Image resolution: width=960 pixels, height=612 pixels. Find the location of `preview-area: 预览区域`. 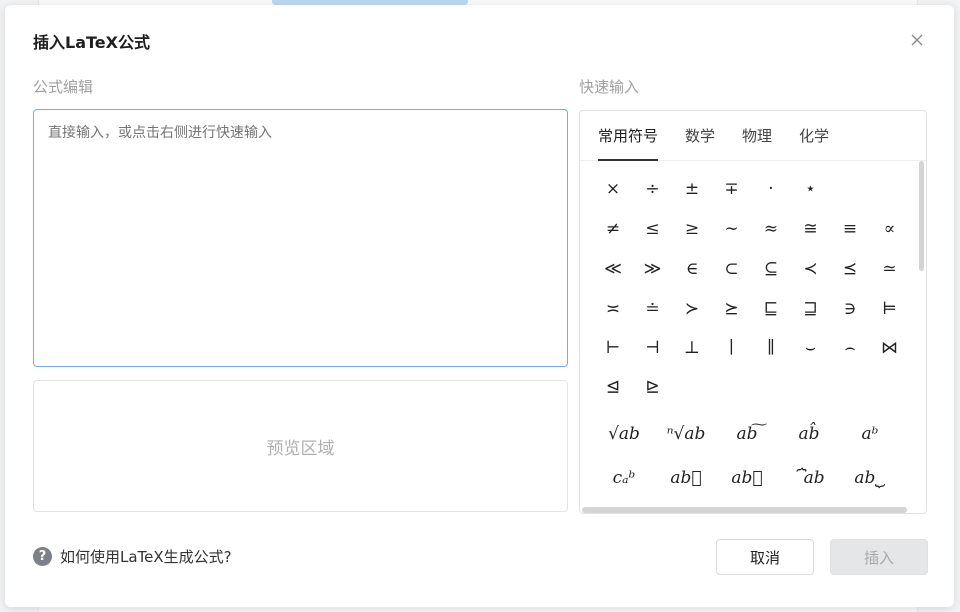

preview-area: 预览区域 is located at coordinates (300, 446).